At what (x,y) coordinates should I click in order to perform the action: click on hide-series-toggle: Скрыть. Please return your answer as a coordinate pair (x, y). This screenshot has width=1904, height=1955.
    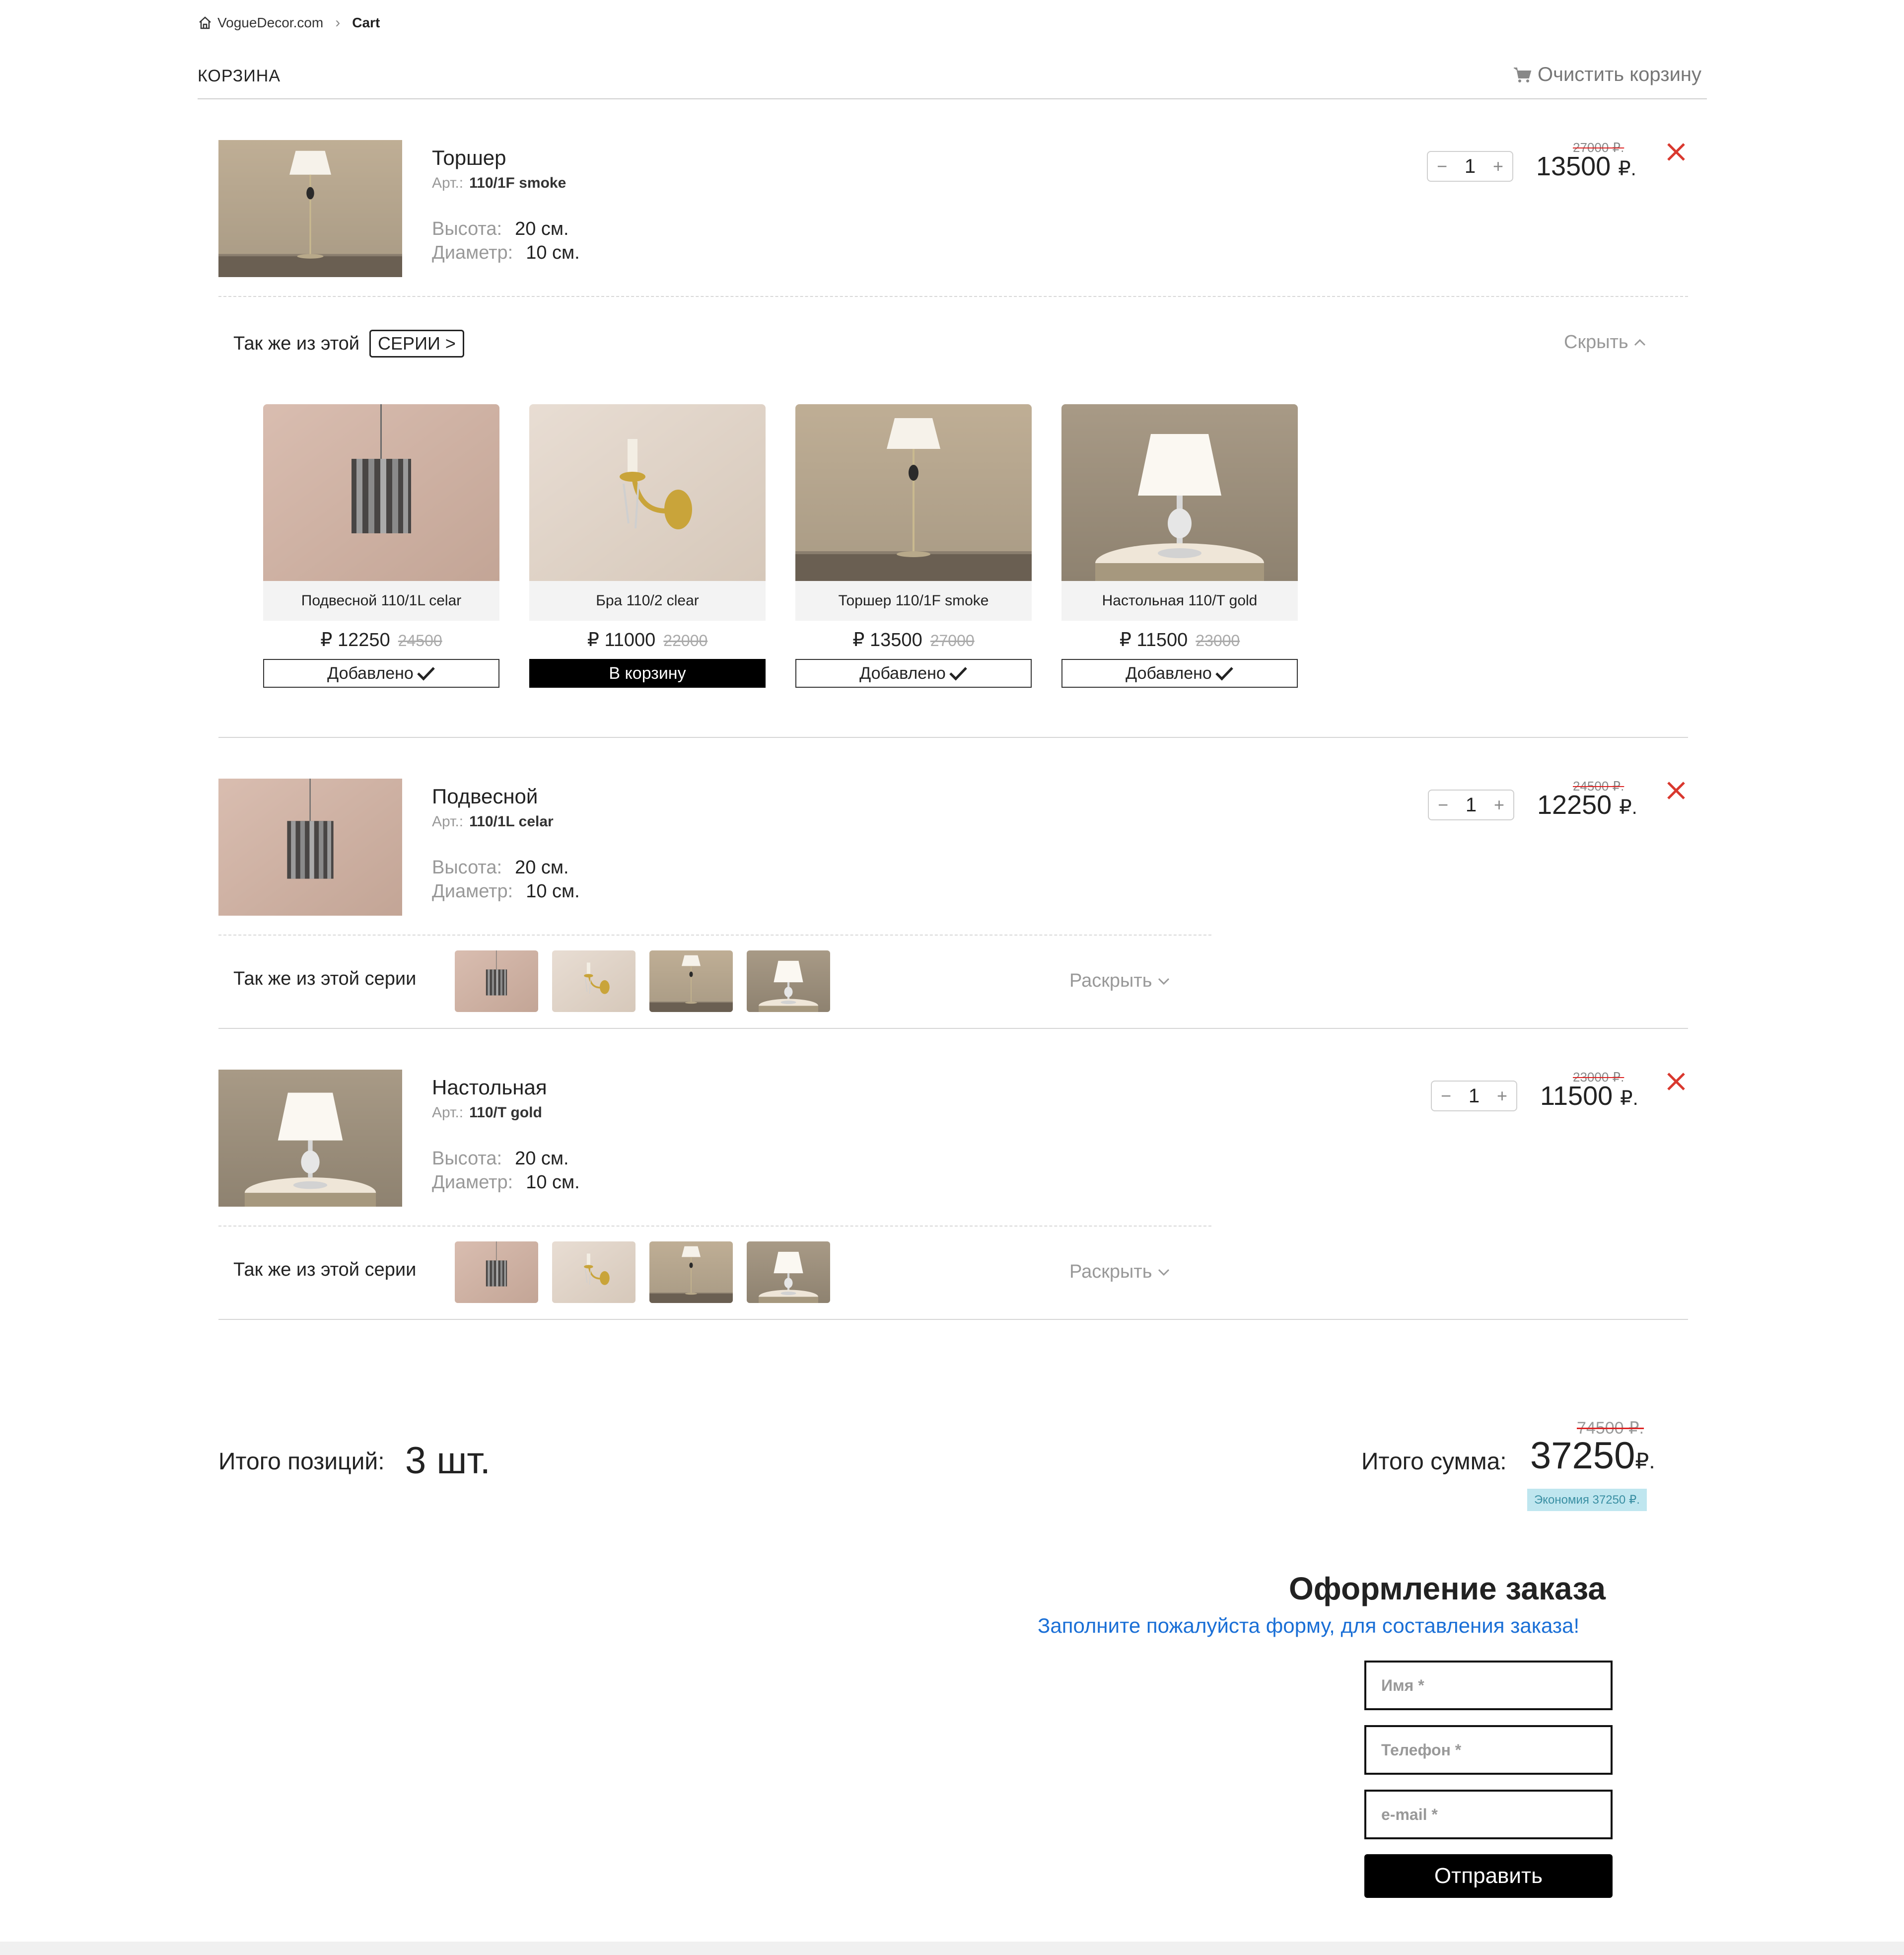
    Looking at the image, I should click on (1605, 342).